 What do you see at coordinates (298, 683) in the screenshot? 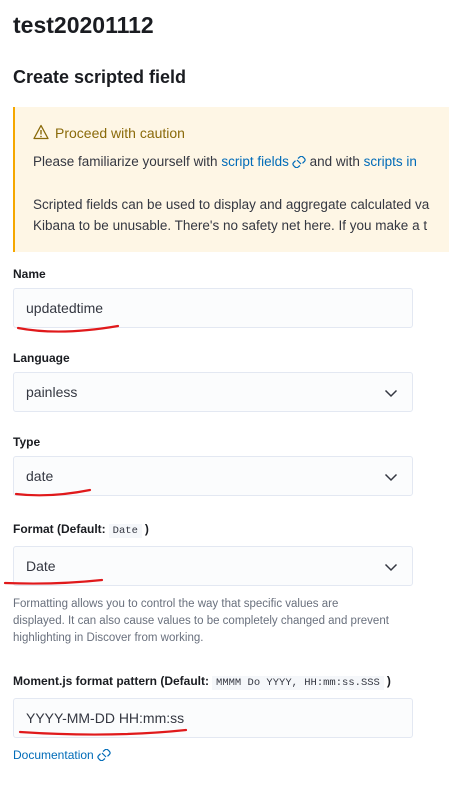
I see `pattern-default-code: MMMM Do YYYY, HH:mm:ss.SSS` at bounding box center [298, 683].